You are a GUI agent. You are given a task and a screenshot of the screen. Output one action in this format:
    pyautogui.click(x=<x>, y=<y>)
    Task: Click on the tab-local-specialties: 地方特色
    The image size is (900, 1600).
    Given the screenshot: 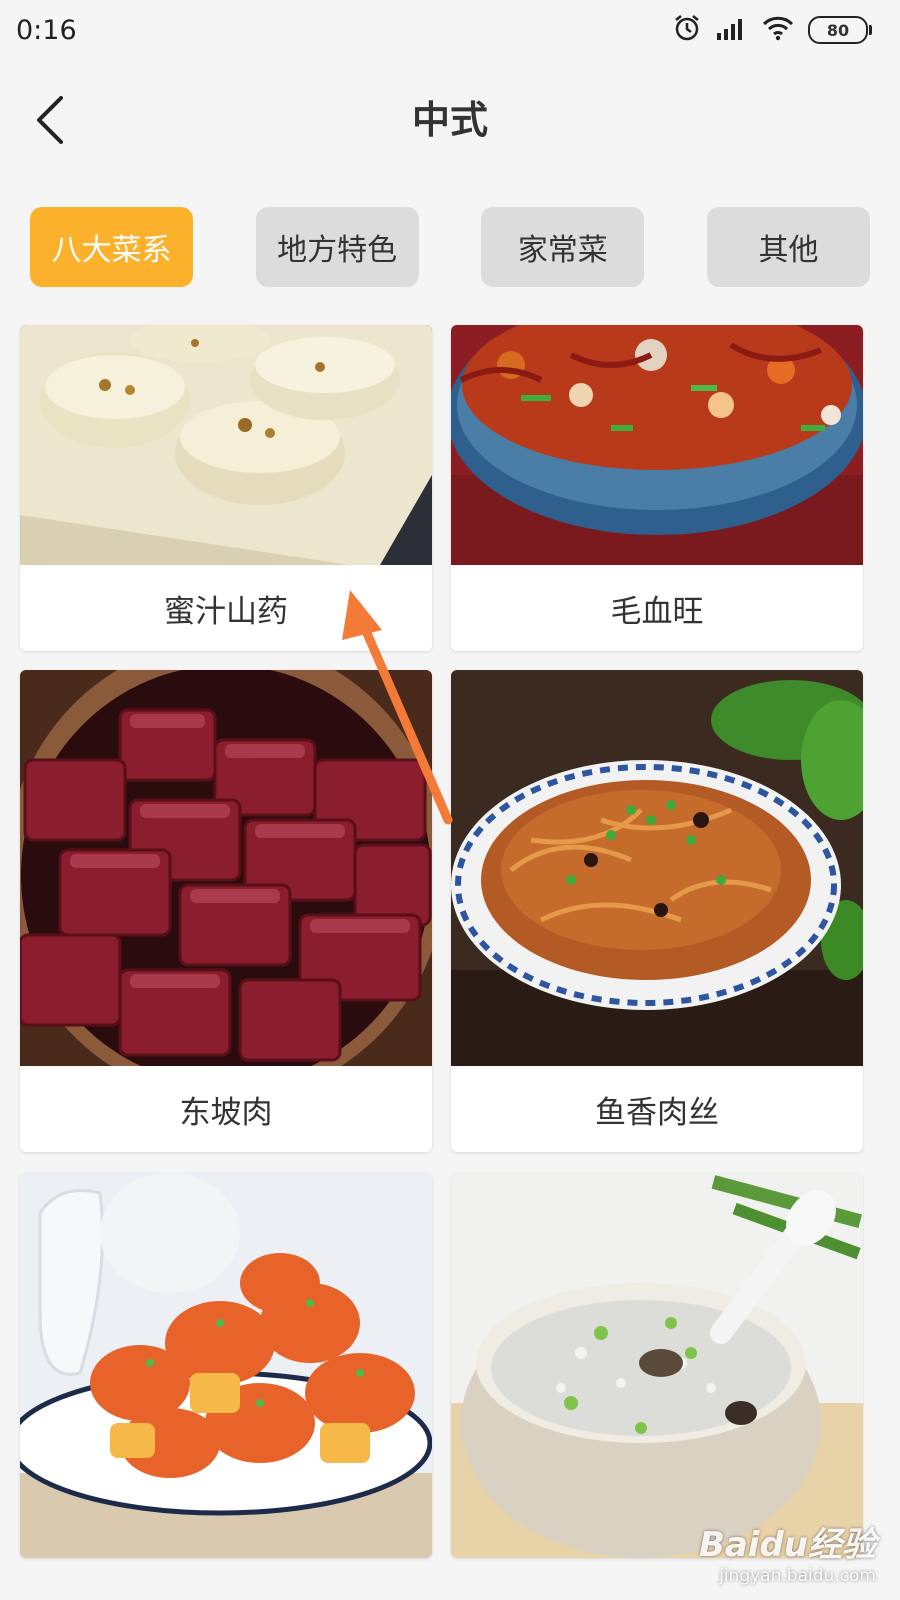 What is the action you would take?
    pyautogui.click(x=337, y=247)
    